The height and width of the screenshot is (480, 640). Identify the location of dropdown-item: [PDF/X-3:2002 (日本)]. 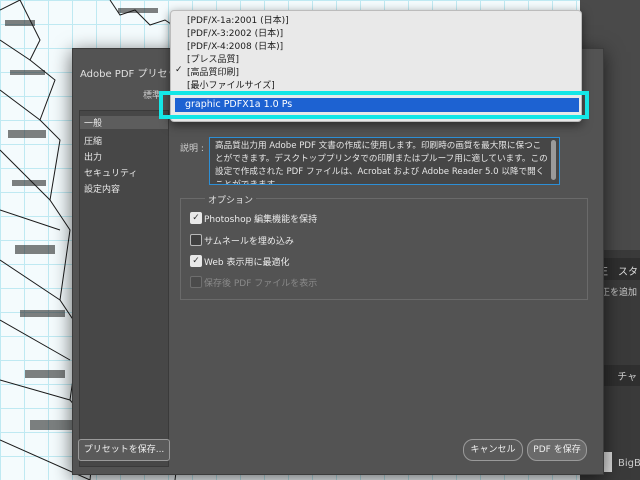
(235, 32).